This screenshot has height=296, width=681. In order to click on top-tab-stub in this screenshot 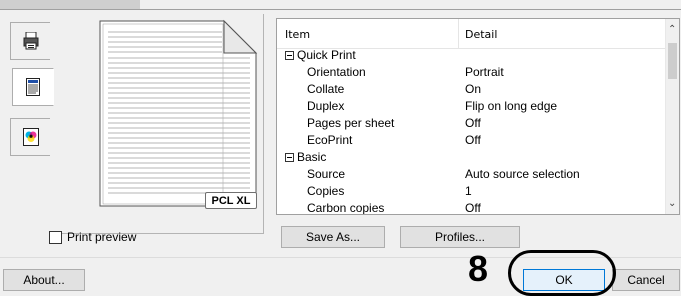, I will do `click(70, 4)`.